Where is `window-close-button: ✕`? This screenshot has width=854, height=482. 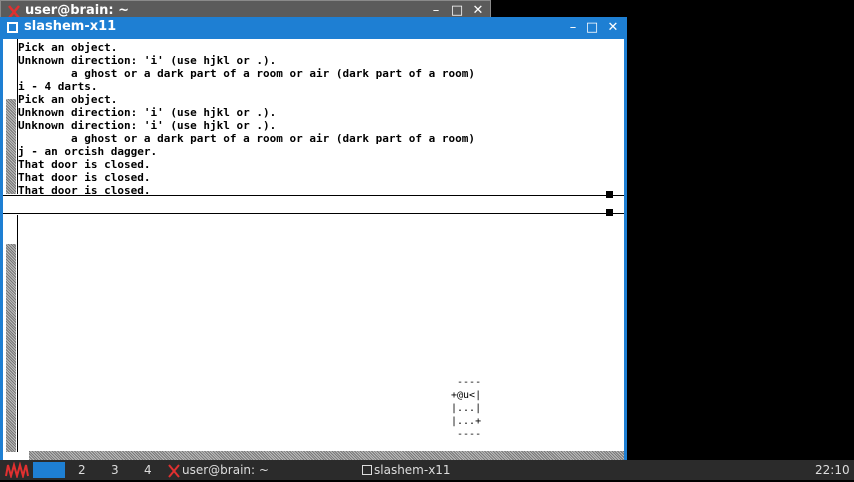
window-close-button: ✕ is located at coordinates (613, 28).